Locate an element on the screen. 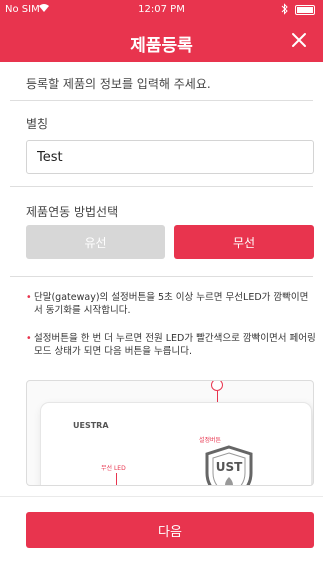  page-title: 제품등록 is located at coordinates (161, 46).